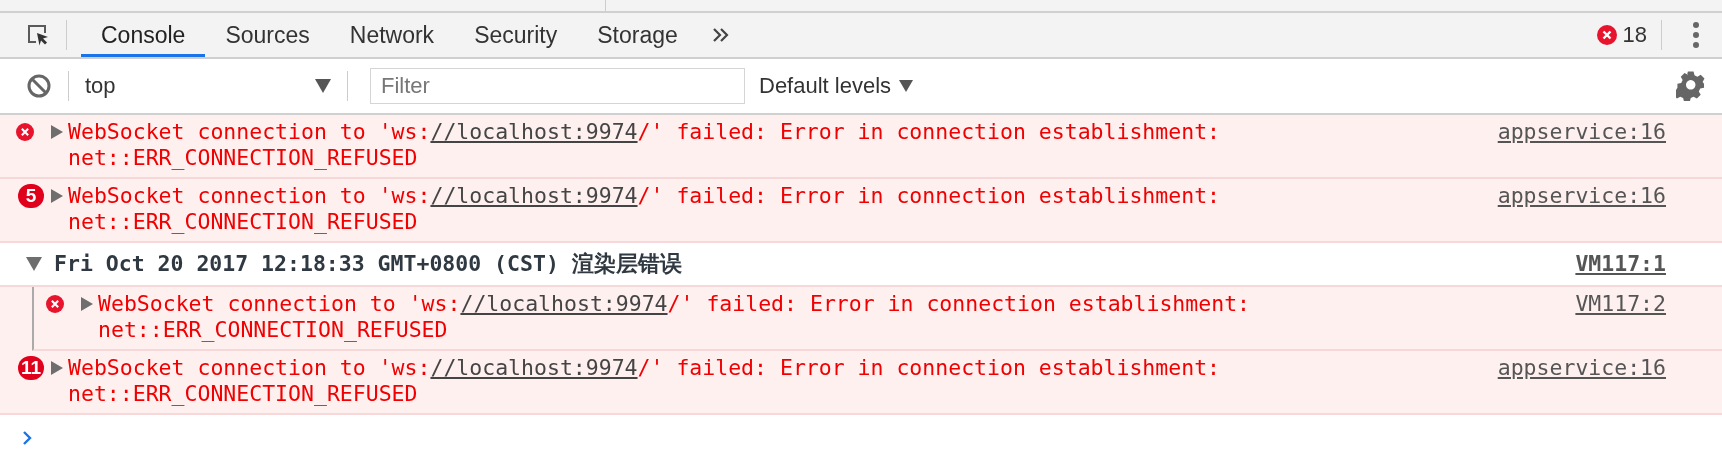 This screenshot has width=1722, height=476. What do you see at coordinates (557, 86) in the screenshot?
I see `filter-field: Filter` at bounding box center [557, 86].